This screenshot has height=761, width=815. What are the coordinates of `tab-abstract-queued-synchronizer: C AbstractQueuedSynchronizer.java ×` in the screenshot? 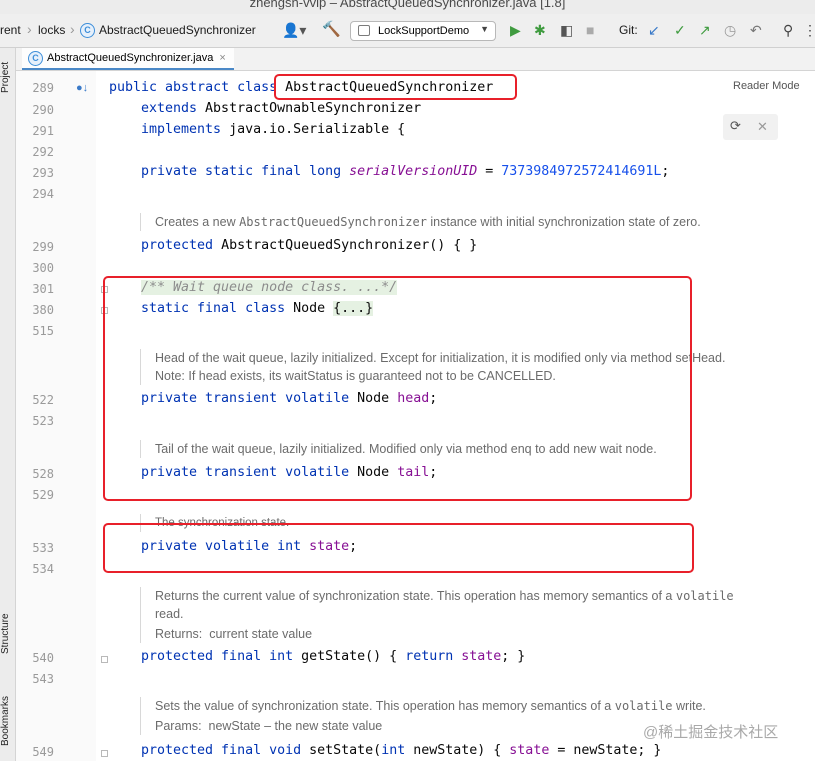 It's located at (128, 59).